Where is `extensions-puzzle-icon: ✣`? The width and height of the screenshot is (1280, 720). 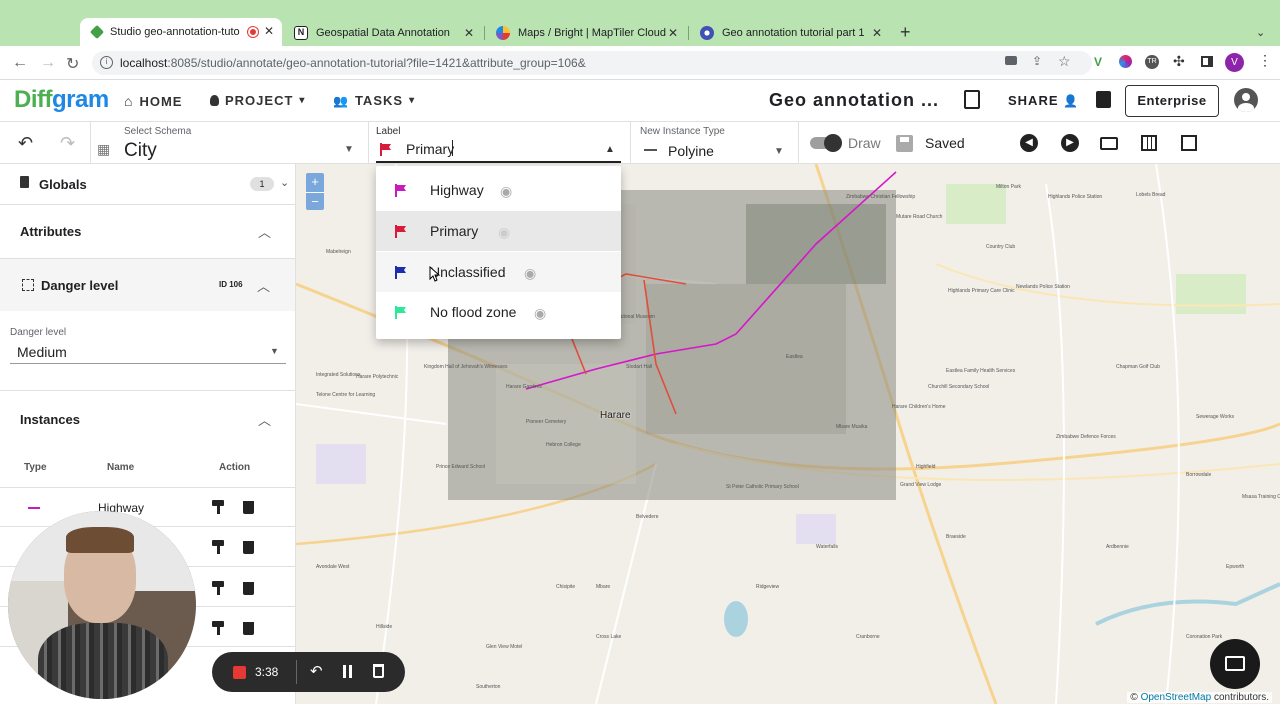 extensions-puzzle-icon: ✣ is located at coordinates (1179, 61).